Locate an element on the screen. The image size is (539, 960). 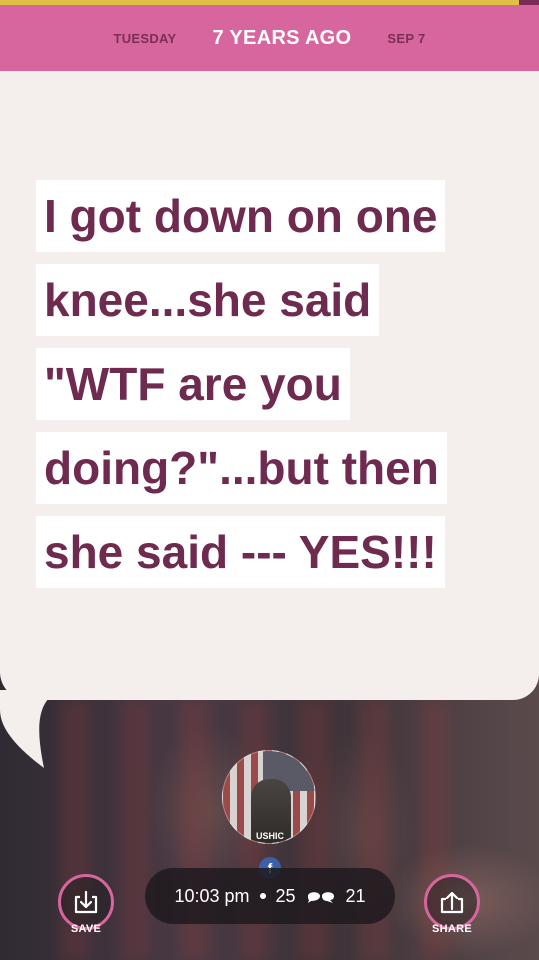
comments-count: 21 is located at coordinates (355, 895).